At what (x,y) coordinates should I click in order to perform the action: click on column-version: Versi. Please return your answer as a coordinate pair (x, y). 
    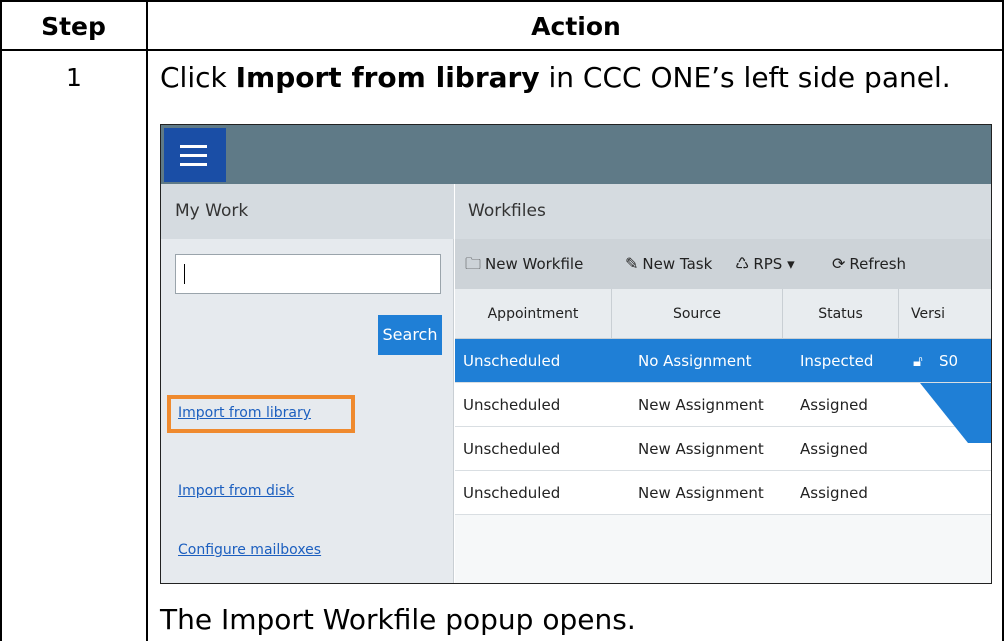
    Looking at the image, I should click on (945, 314).